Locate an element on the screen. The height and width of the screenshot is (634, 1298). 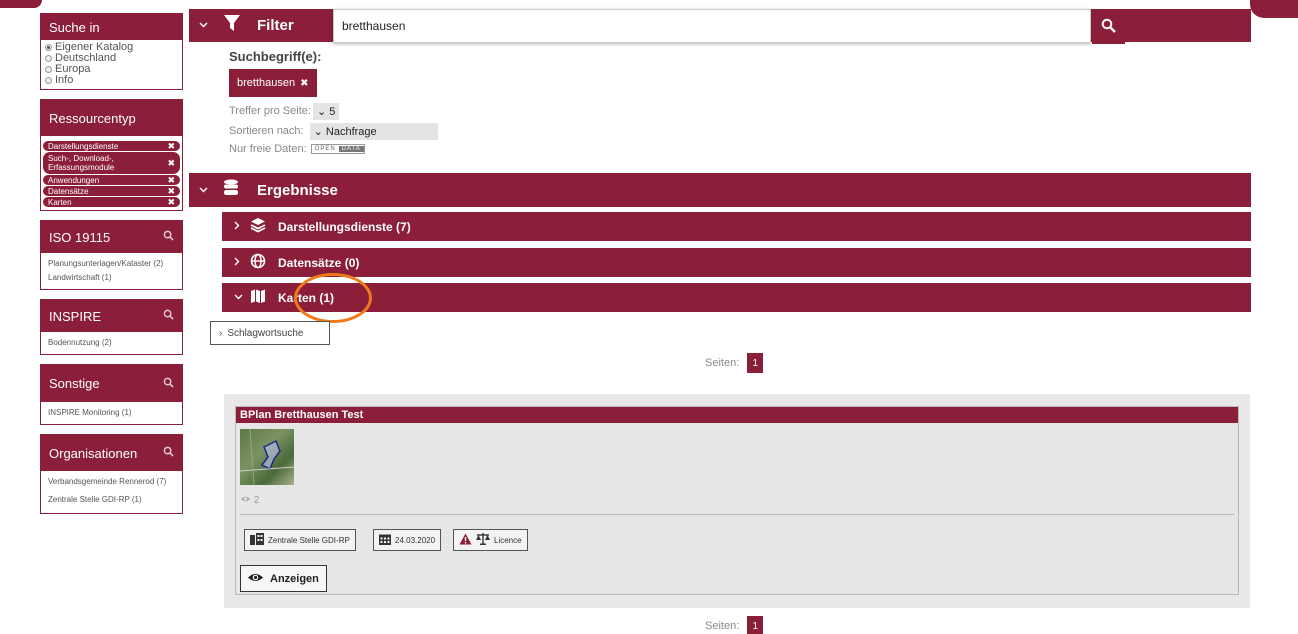
sonstige-panel: Sonstige INSPIRE Monitoring (1) is located at coordinates (111, 394).